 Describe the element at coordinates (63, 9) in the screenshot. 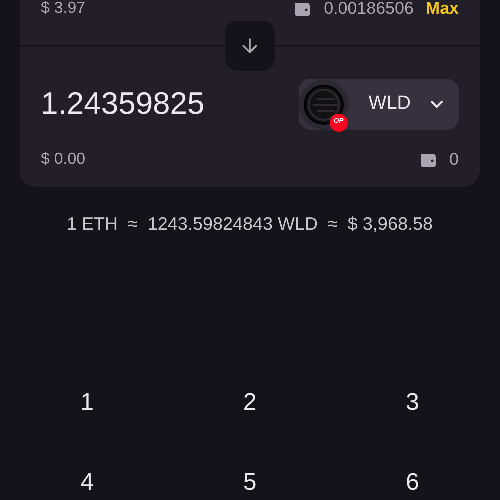

I see `fiat-value: $ 3.97` at that location.